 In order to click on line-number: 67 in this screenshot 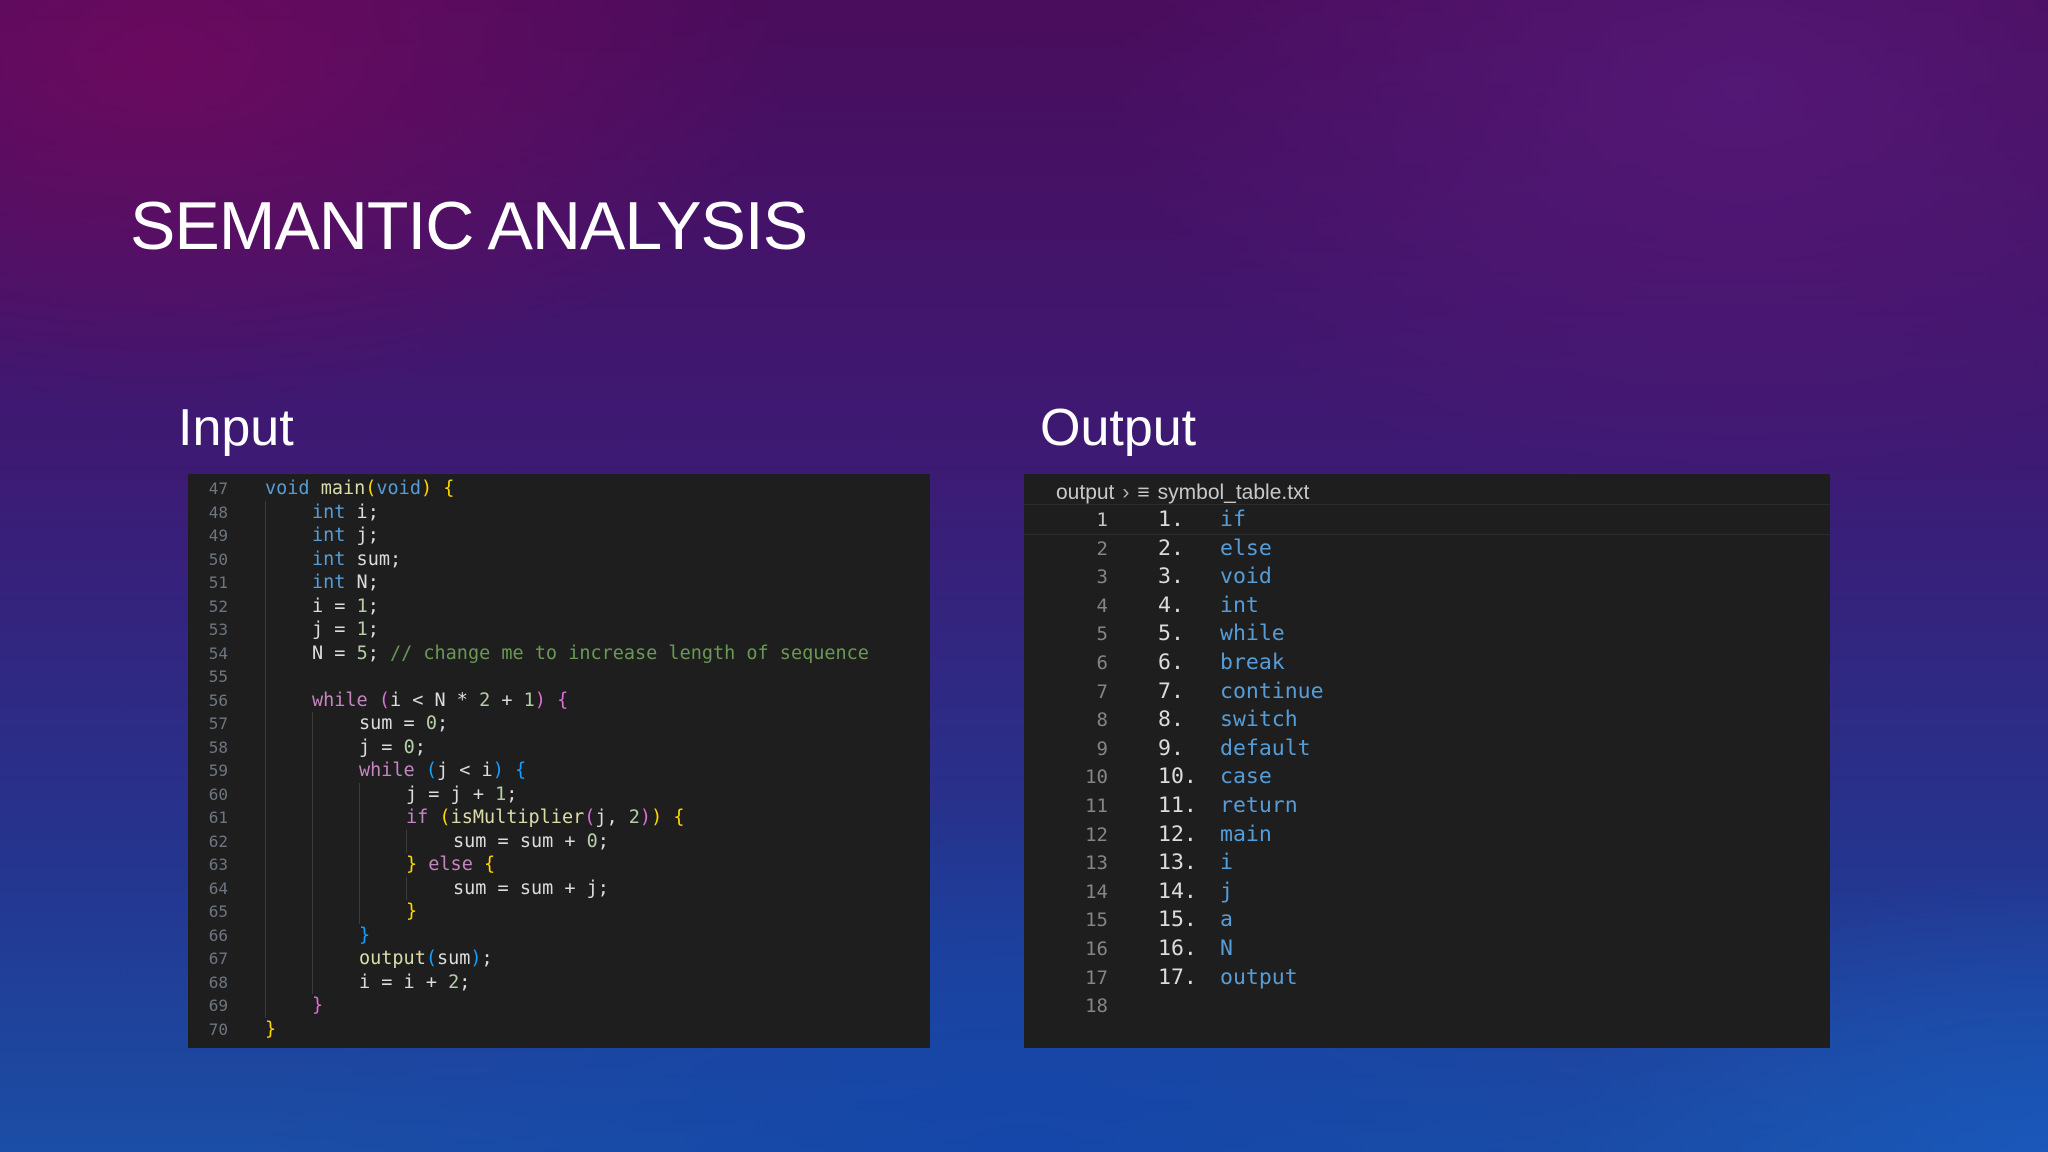, I will do `click(218, 958)`.